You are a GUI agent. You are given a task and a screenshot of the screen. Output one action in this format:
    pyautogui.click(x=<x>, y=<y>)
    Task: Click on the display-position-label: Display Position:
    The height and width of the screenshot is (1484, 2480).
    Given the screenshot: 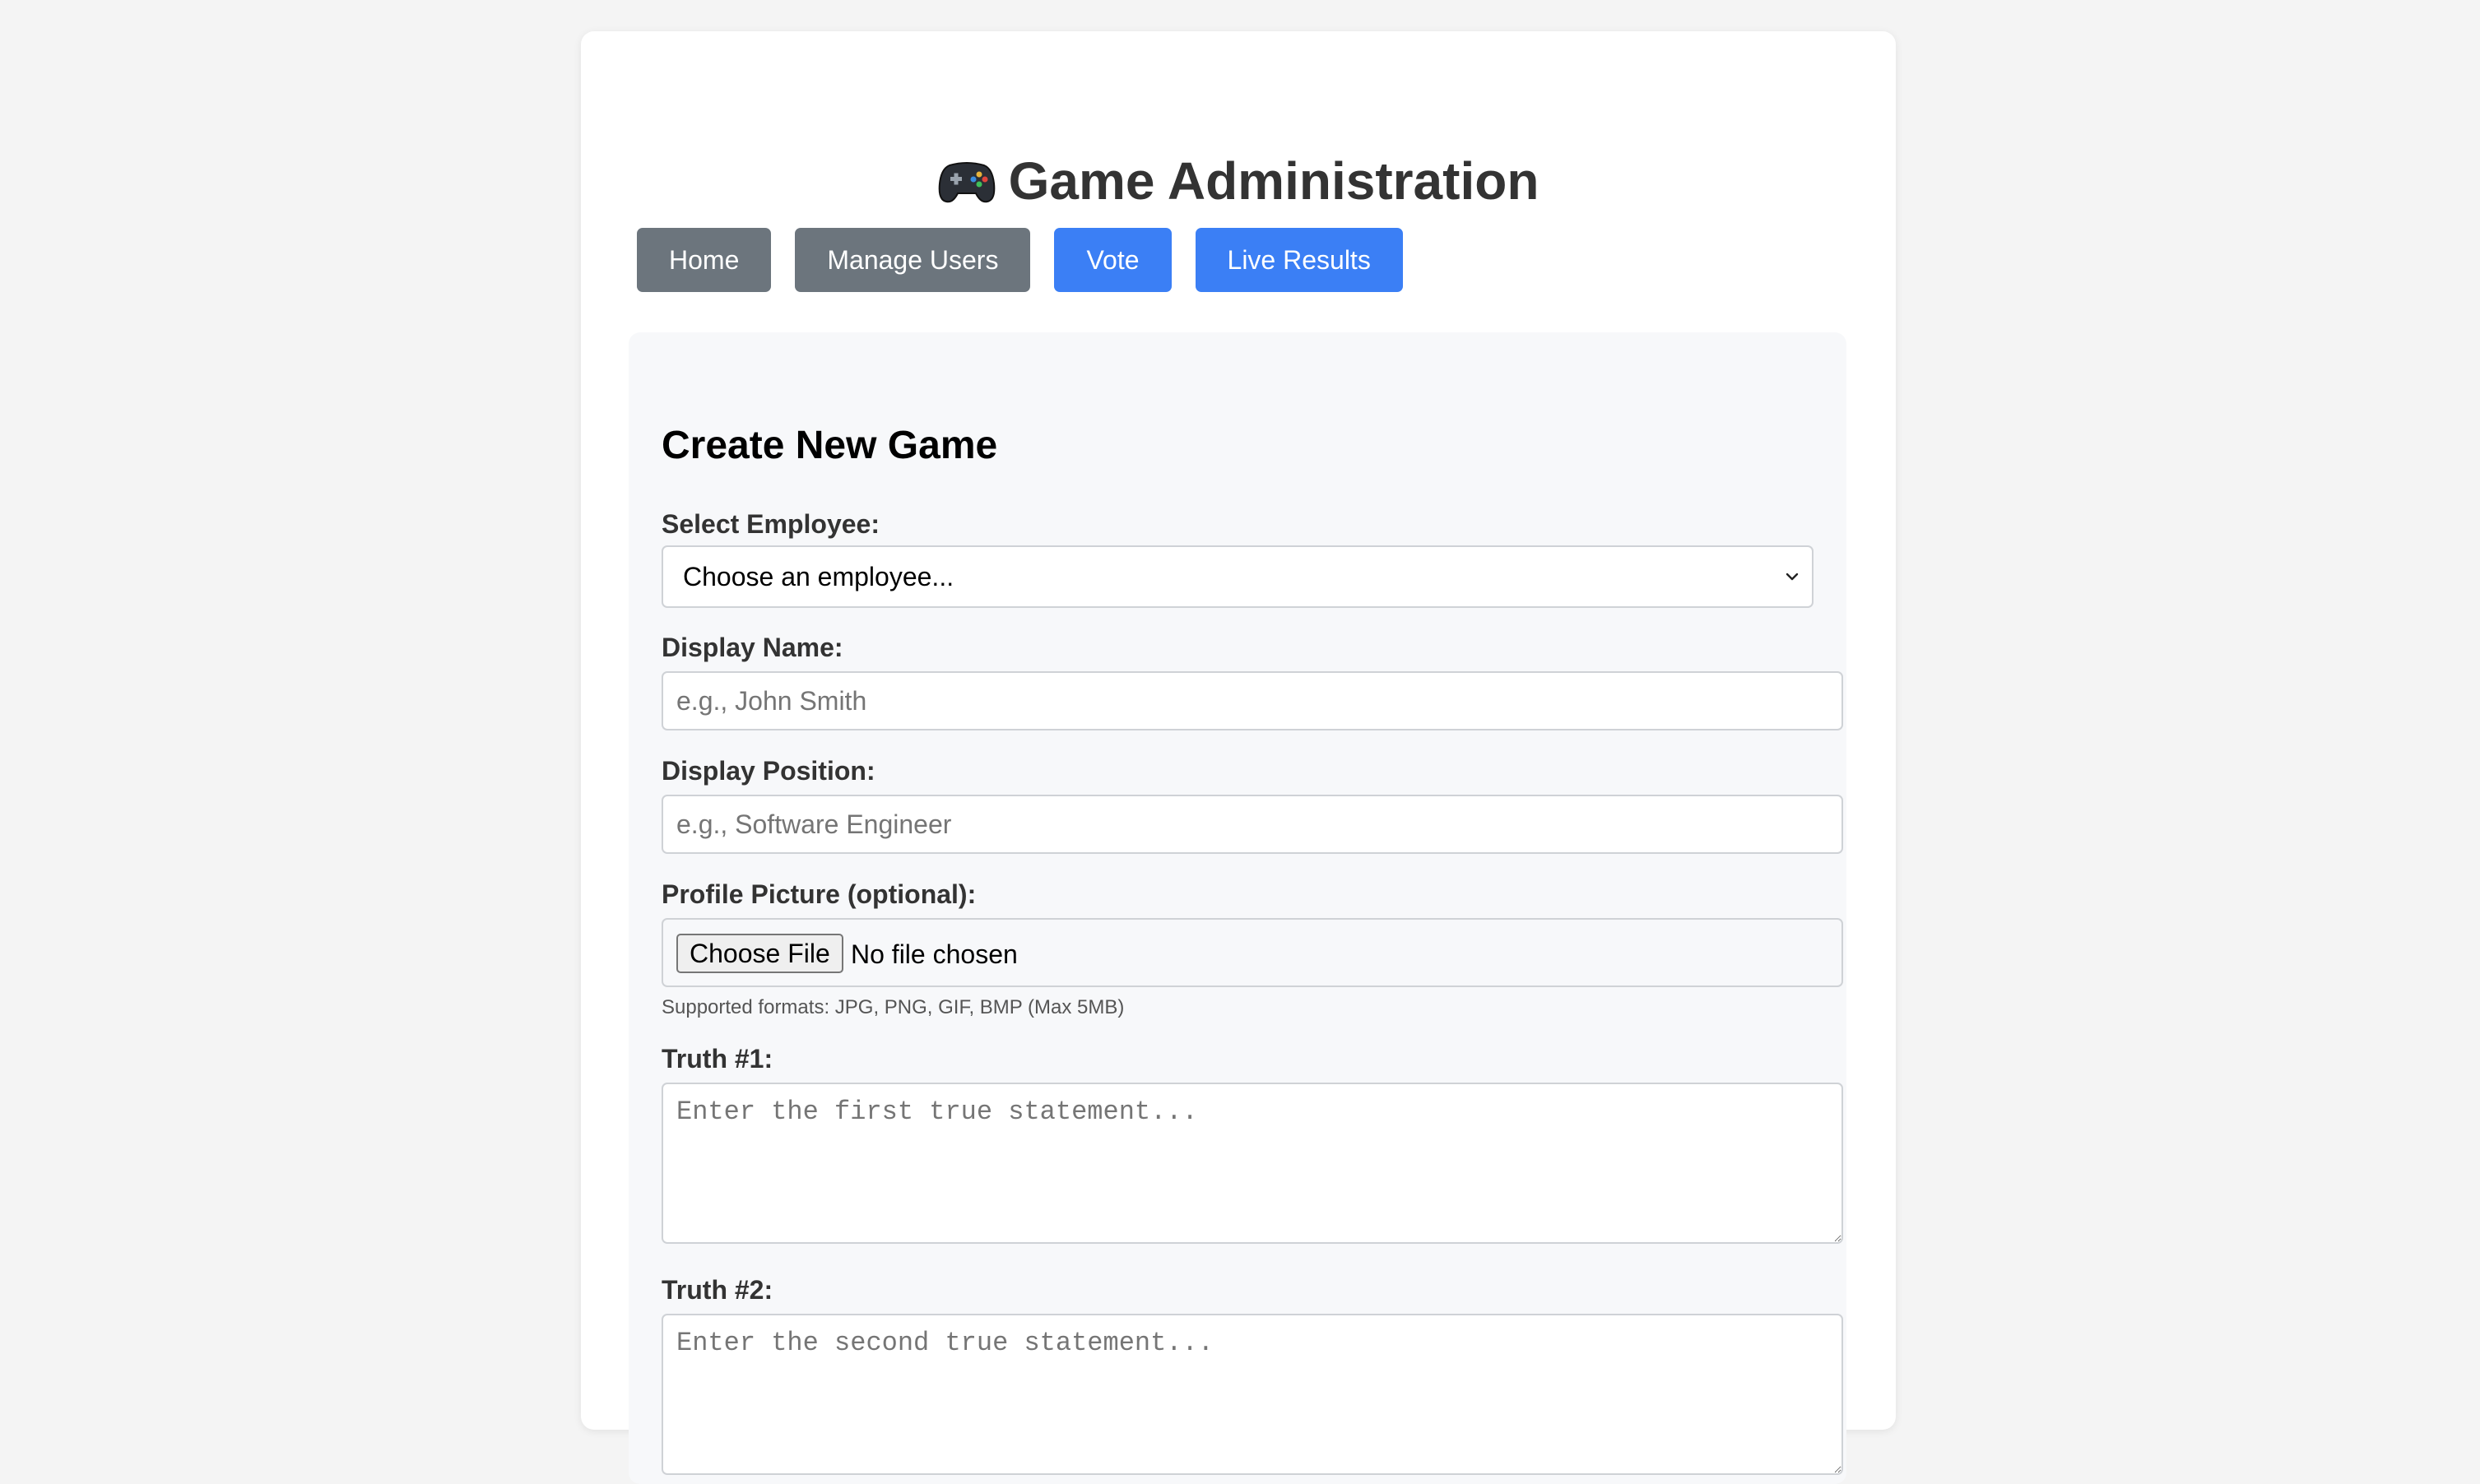 What is the action you would take?
    pyautogui.click(x=768, y=771)
    